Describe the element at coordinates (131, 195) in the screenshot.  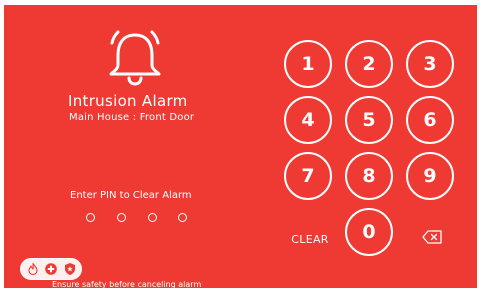
I see `pin-prompt: Enter PIN to Clear Alarm` at that location.